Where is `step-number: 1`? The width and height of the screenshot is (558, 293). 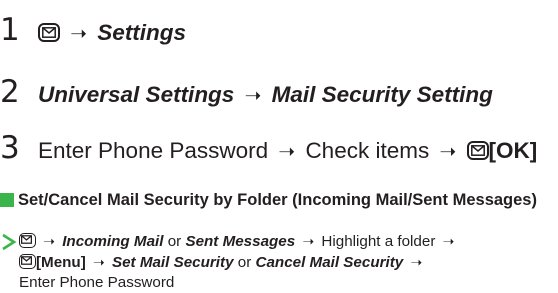
step-number: 1 is located at coordinates (10, 30).